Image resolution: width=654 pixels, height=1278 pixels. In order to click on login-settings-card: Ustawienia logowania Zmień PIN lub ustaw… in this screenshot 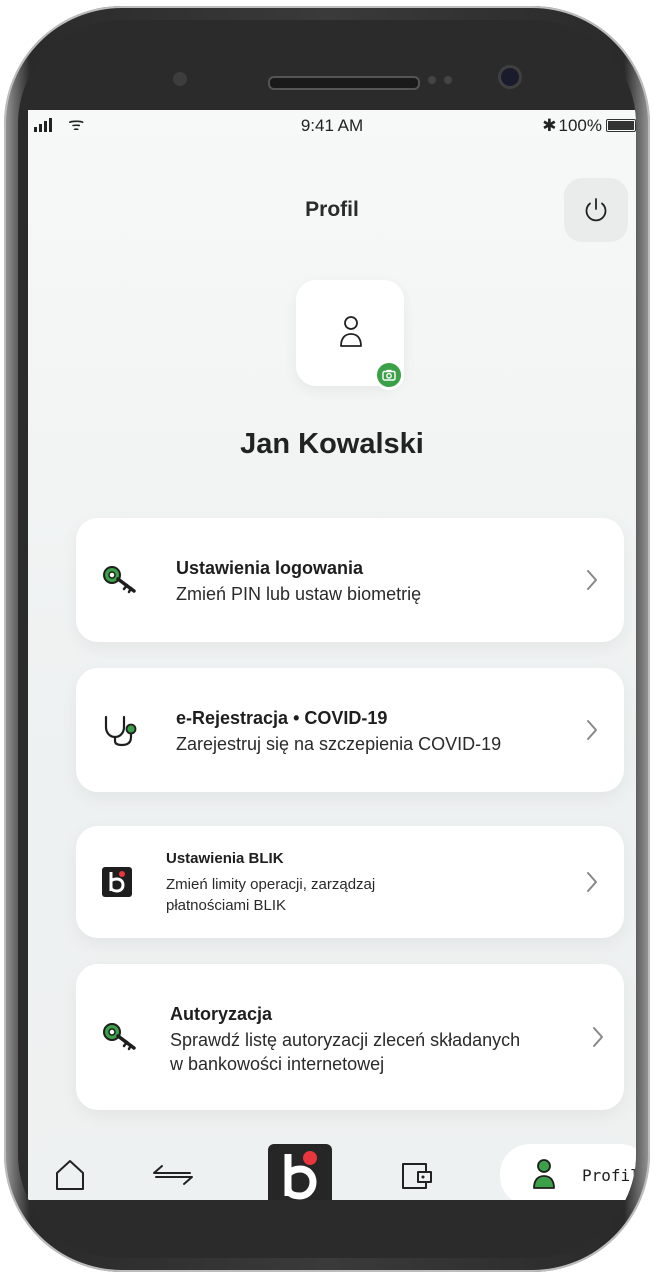, I will do `click(350, 580)`.